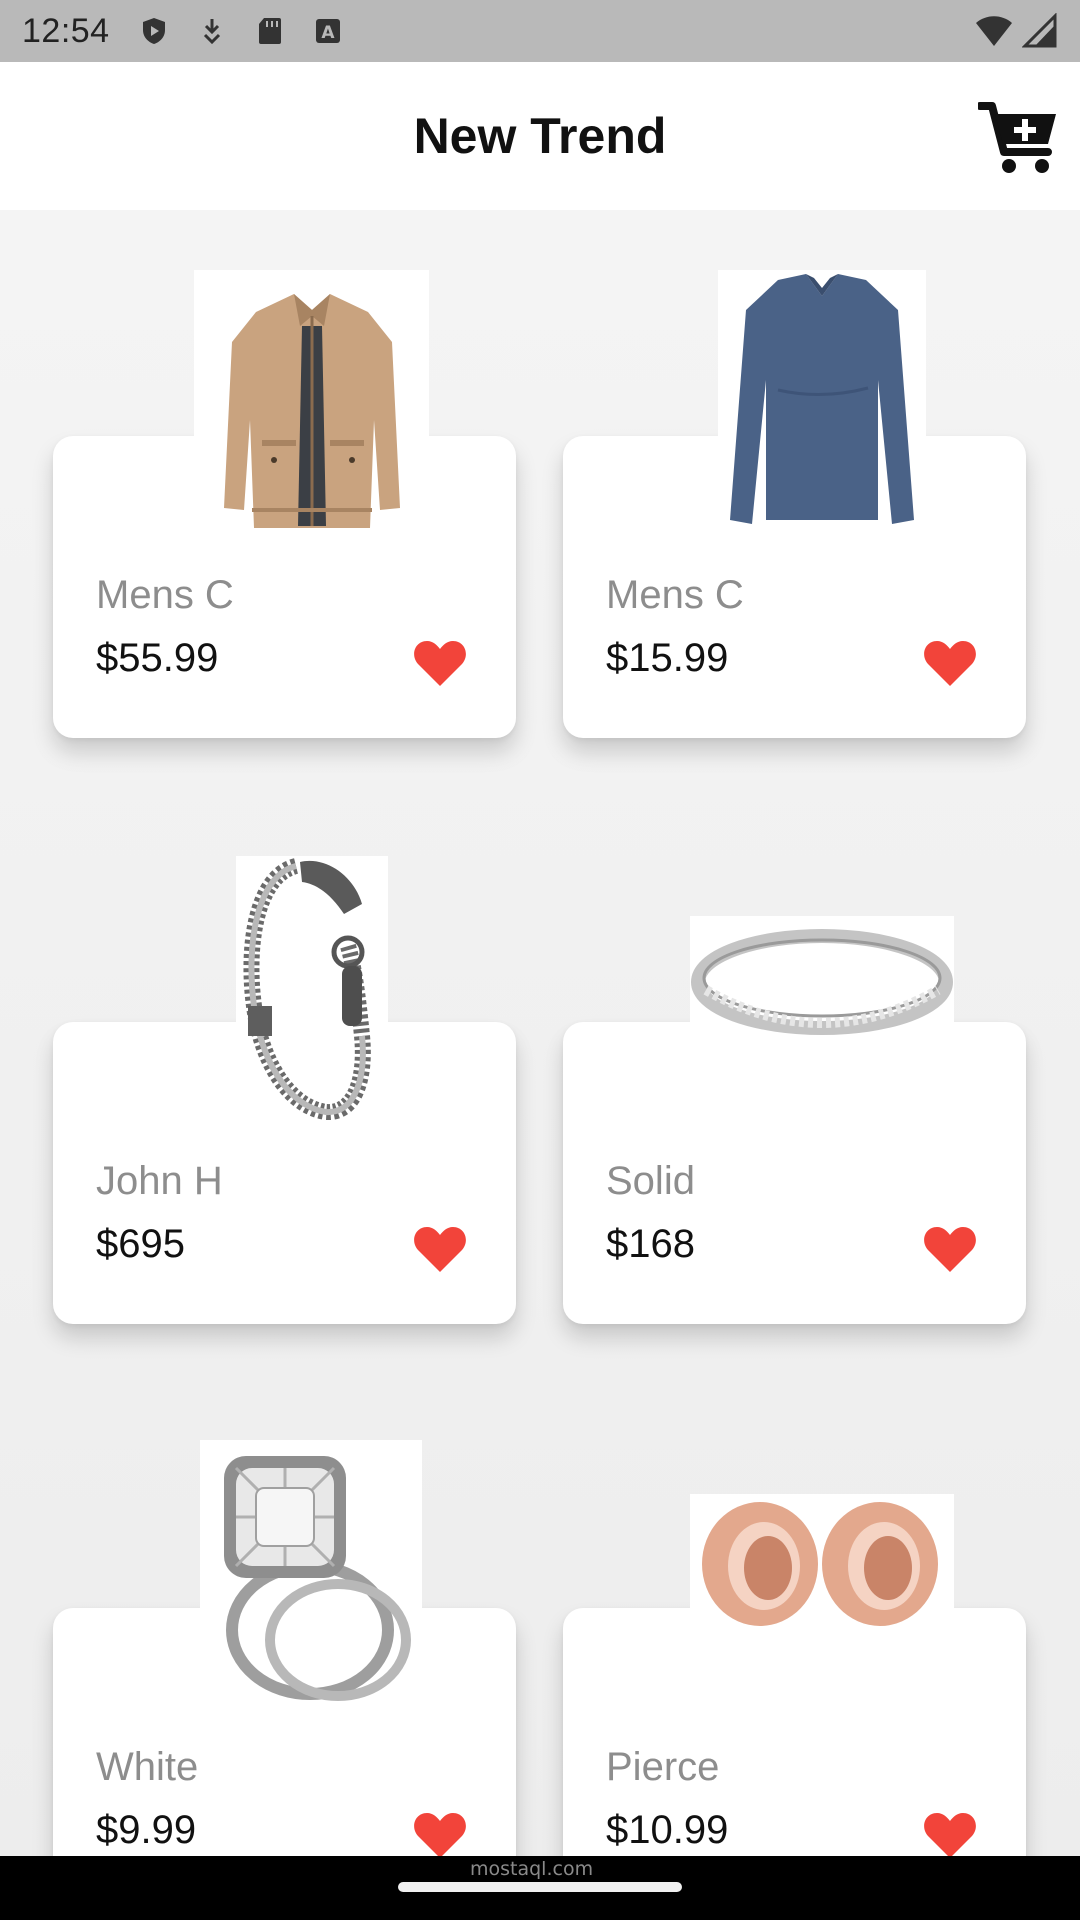 The width and height of the screenshot is (1080, 1920). I want to click on product-name: Solid, so click(650, 1181).